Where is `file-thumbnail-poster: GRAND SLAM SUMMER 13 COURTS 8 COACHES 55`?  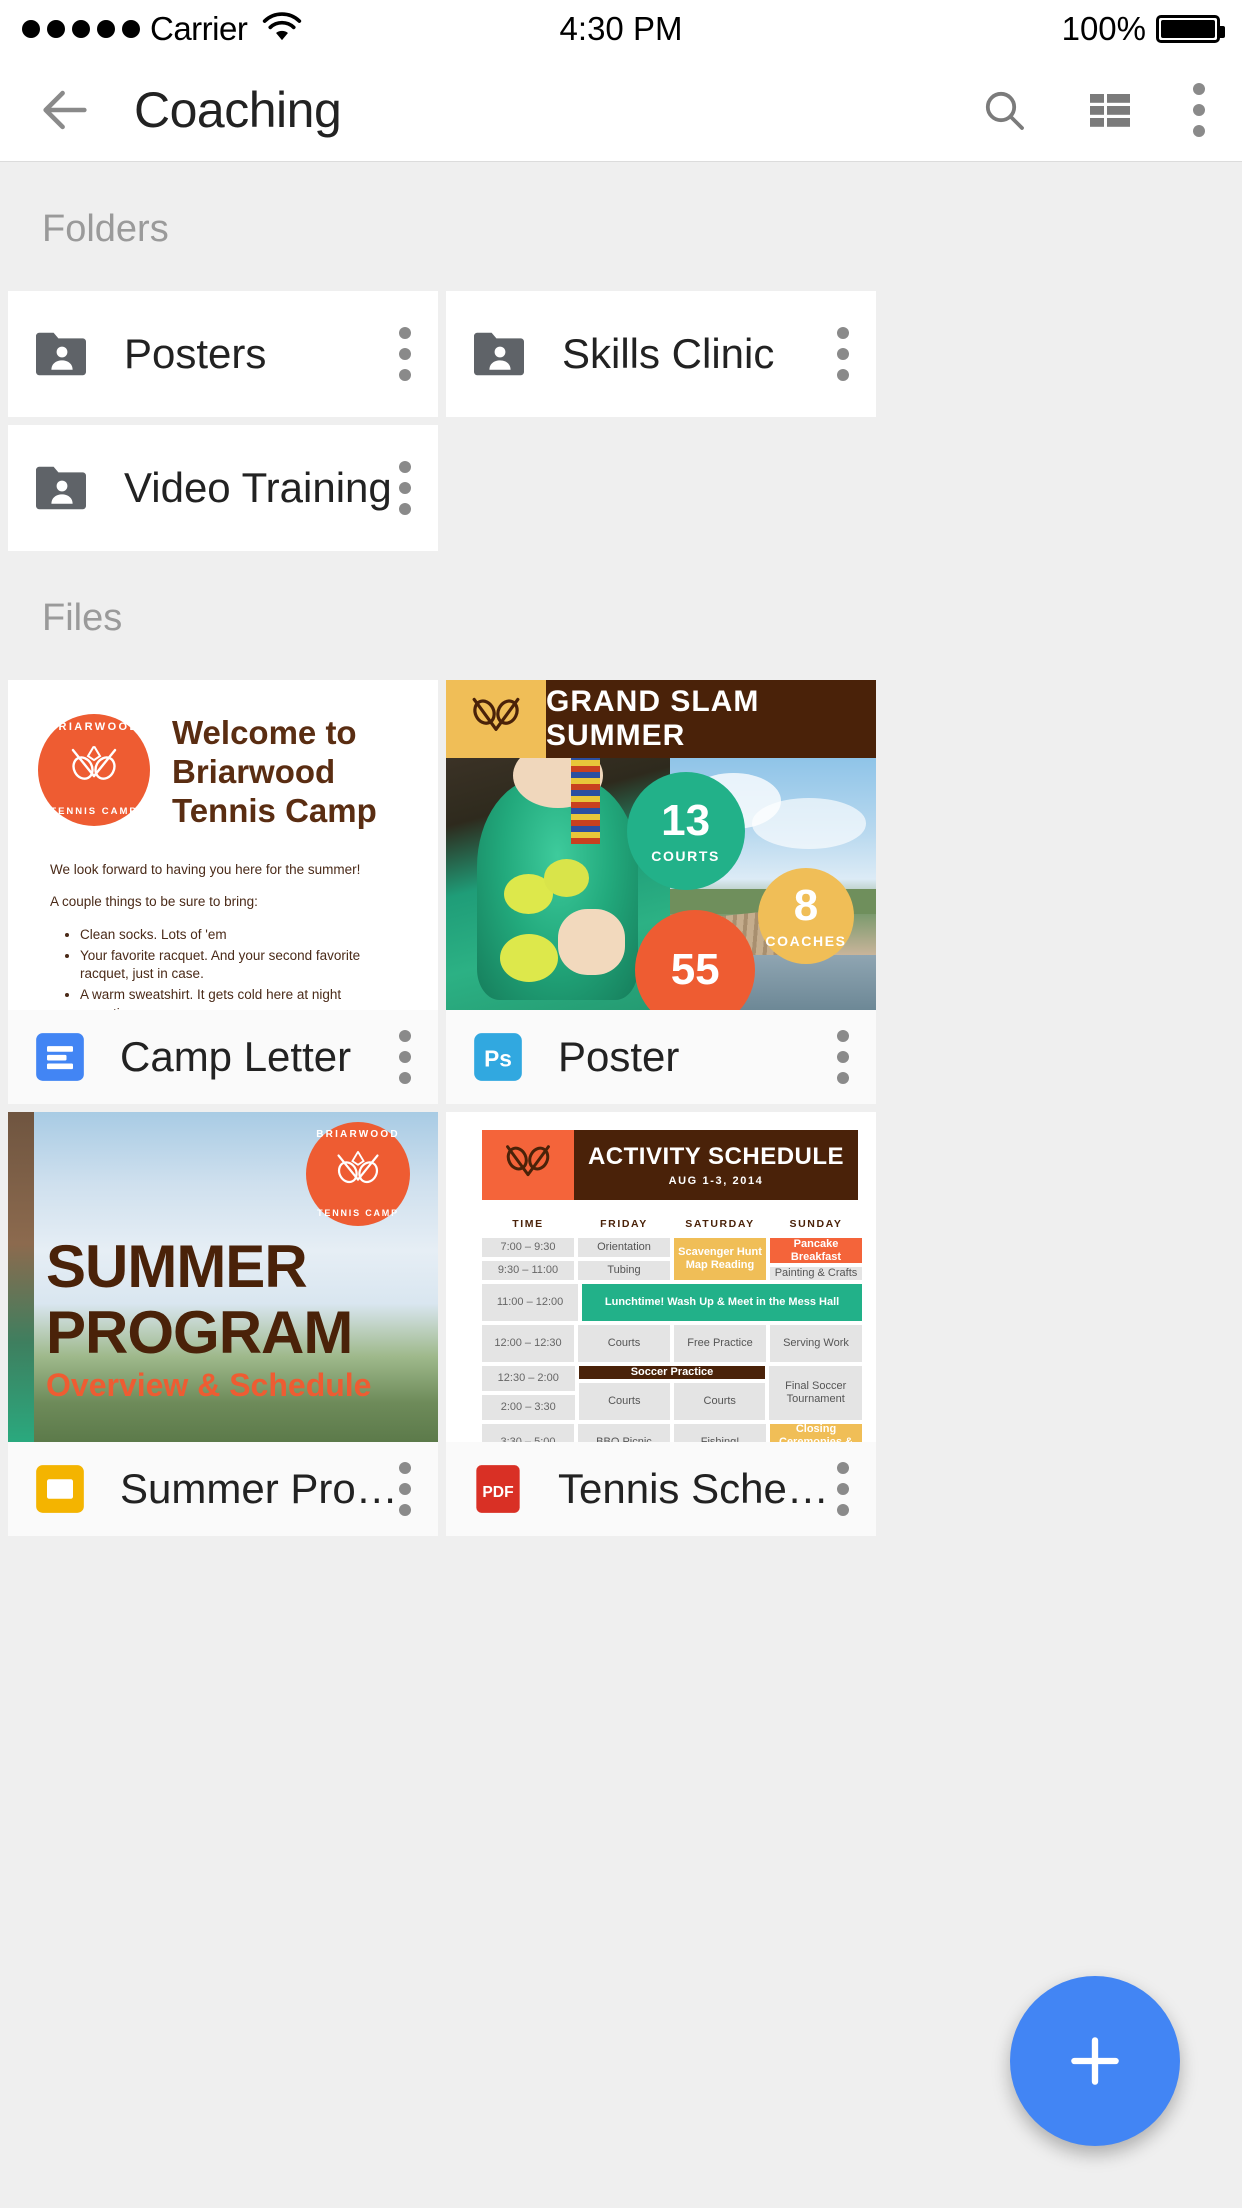 file-thumbnail-poster: GRAND SLAM SUMMER 13 COURTS 8 COACHES 55 is located at coordinates (661, 845).